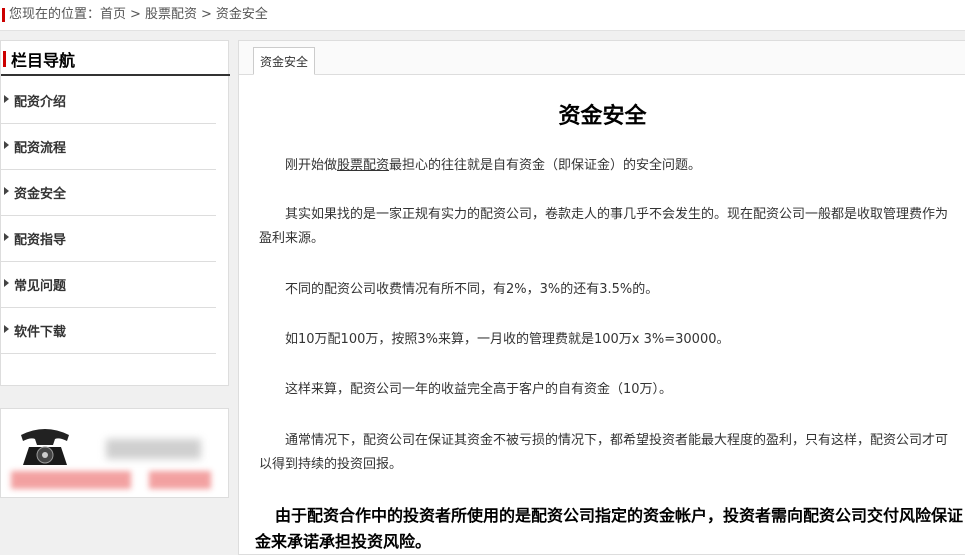 The width and height of the screenshot is (965, 555). I want to click on sidebar-header: 栏目导航, so click(115, 58).